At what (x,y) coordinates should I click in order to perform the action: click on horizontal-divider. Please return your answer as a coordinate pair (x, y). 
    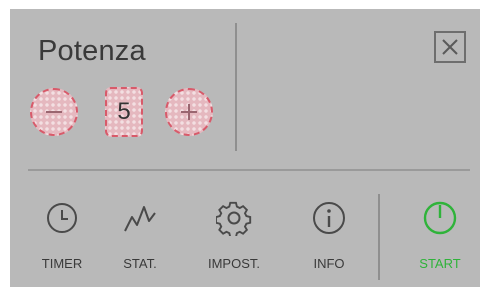
    Looking at the image, I should click on (249, 170).